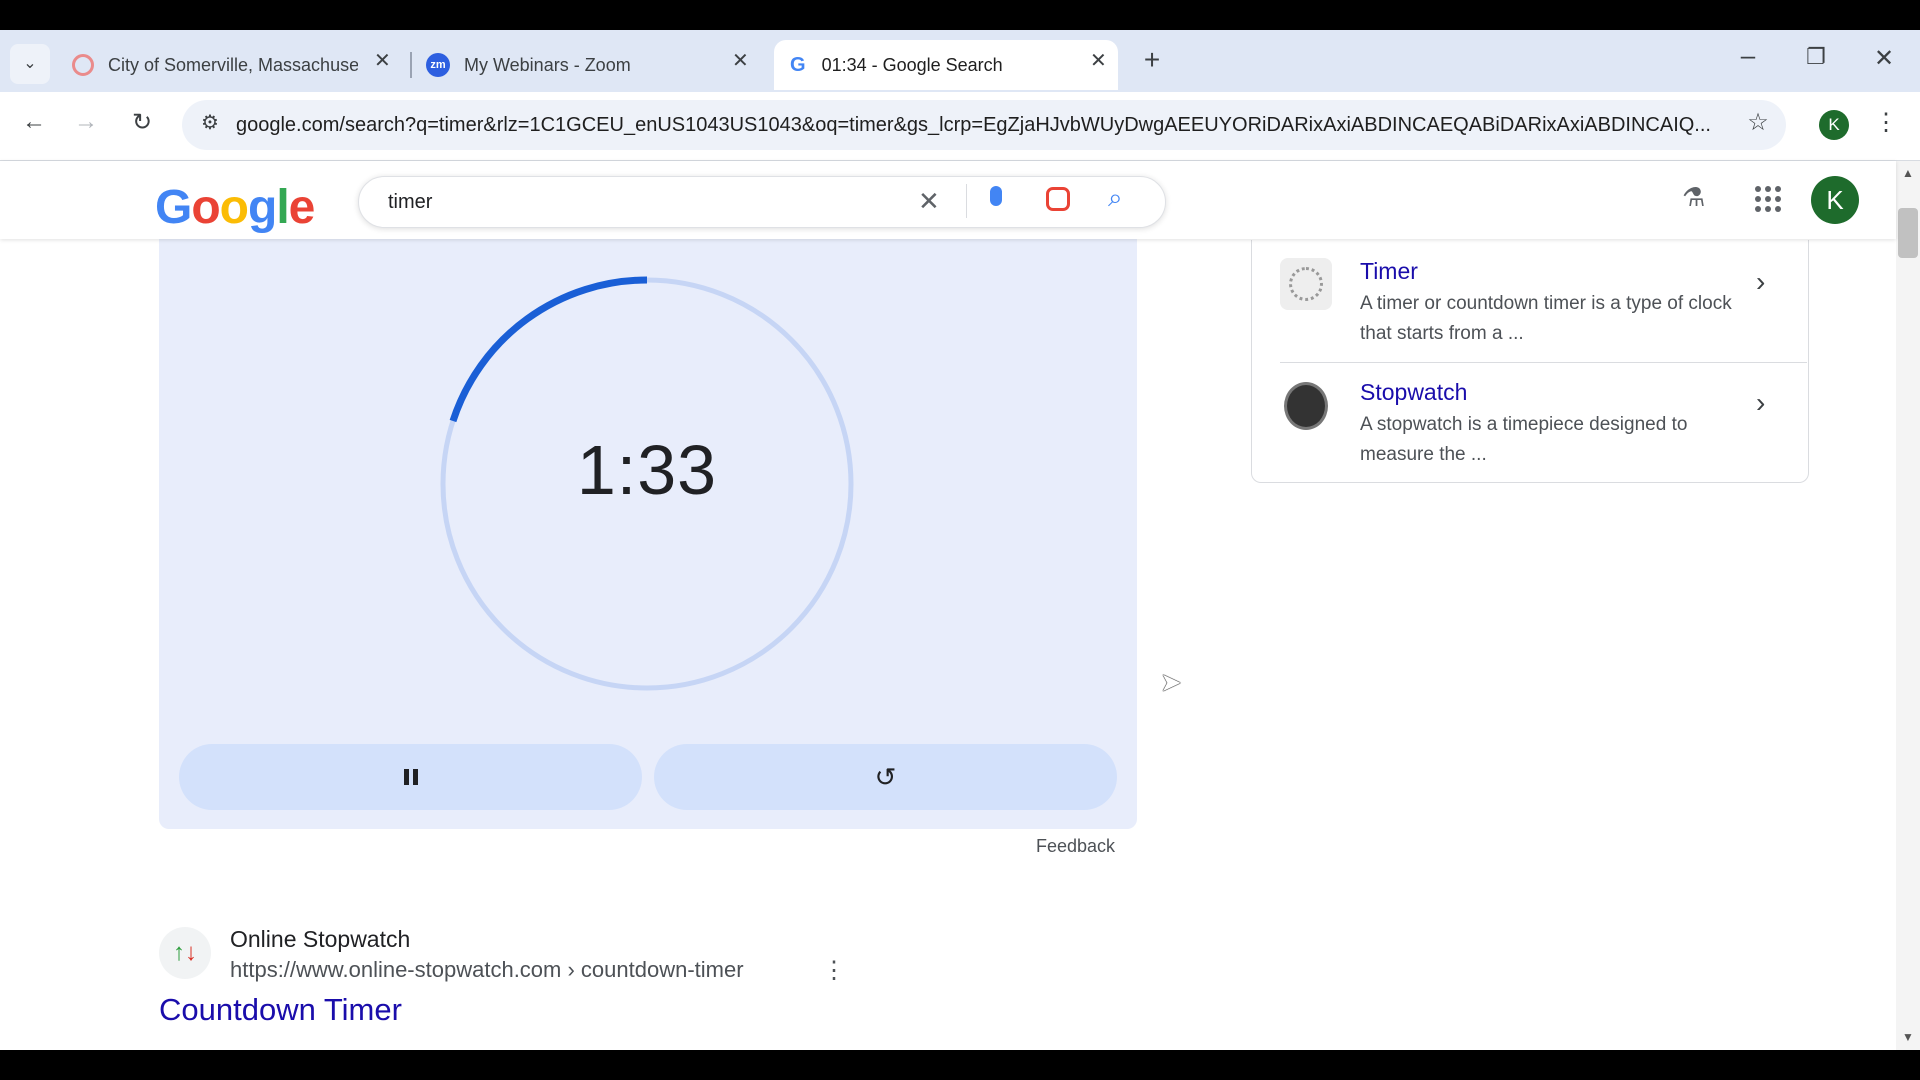 The image size is (1920, 1080). Describe the element at coordinates (548, 349) in the screenshot. I see `timer-progress-arc` at that location.